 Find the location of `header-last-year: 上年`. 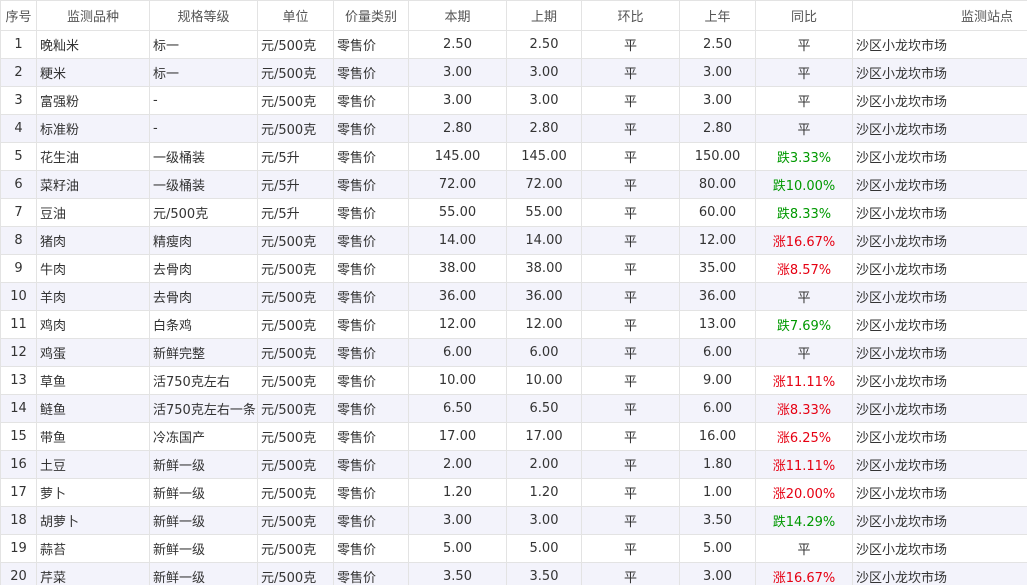

header-last-year: 上年 is located at coordinates (717, 15).